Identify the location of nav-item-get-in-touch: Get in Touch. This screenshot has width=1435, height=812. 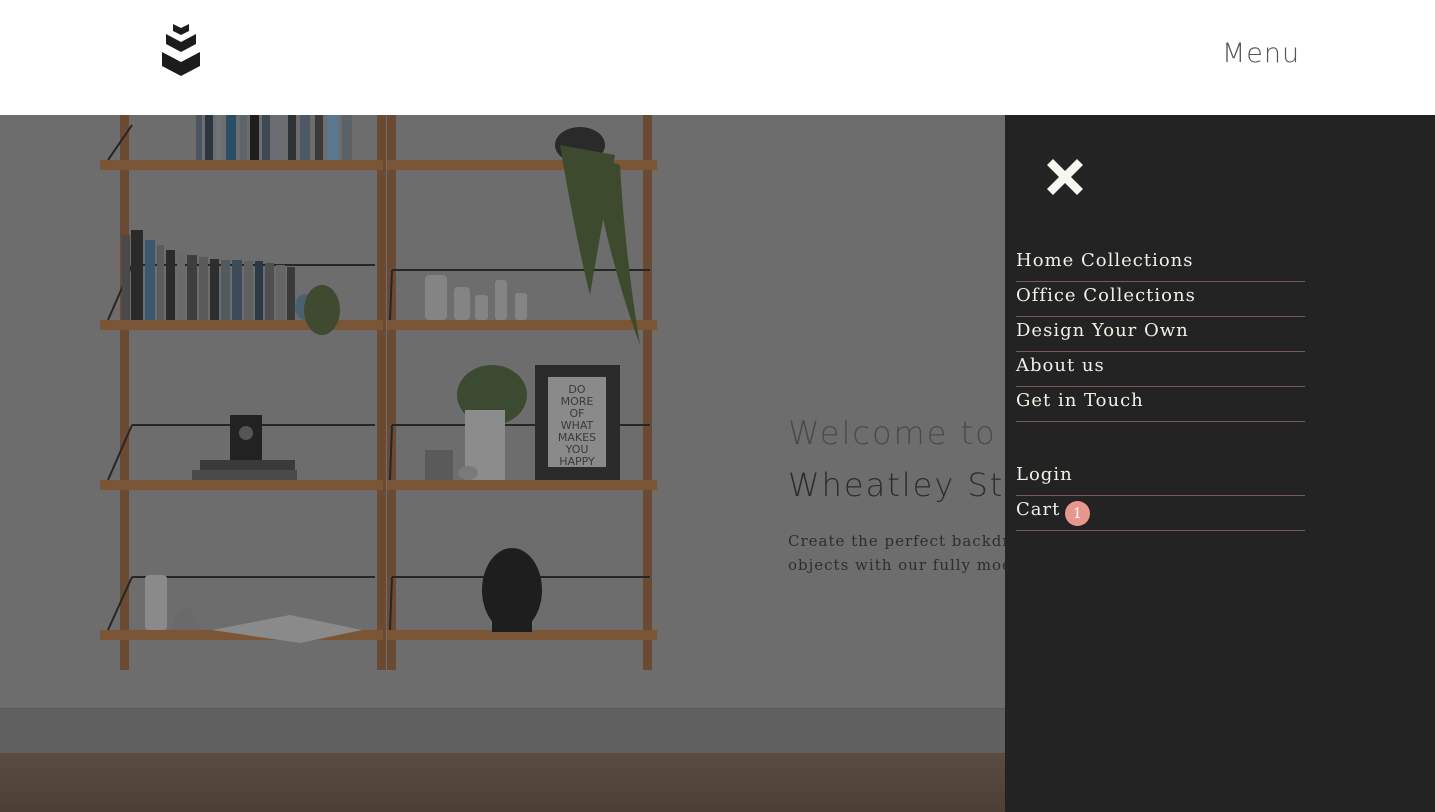
(1160, 404).